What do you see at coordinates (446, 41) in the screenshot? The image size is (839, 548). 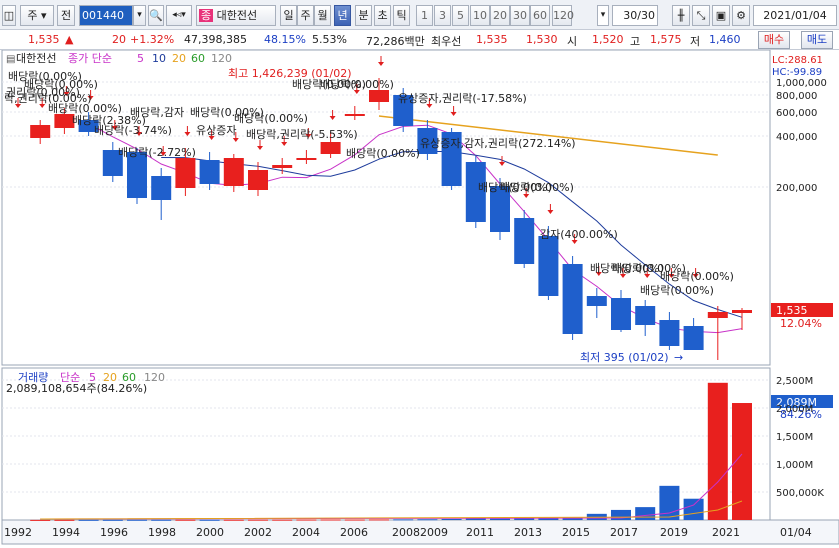 I see `best-label: 최우선` at bounding box center [446, 41].